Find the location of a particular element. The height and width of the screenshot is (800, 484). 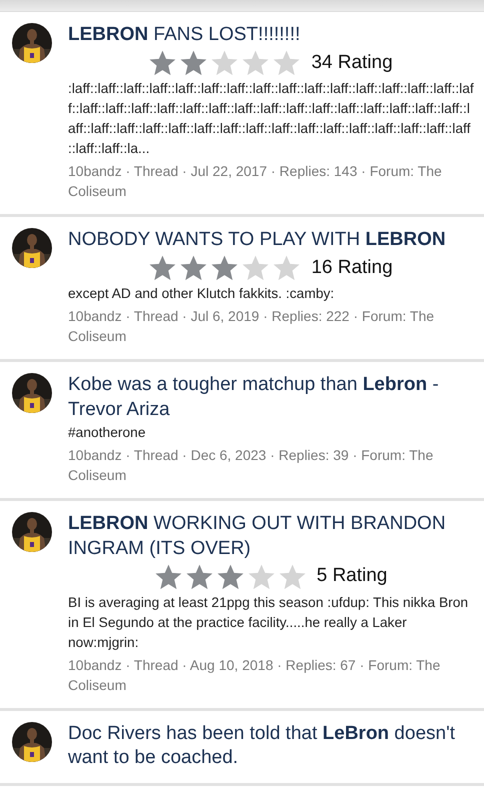

thread-title: NOBODY WANTS TO PLAY WITH LEBRON is located at coordinates (271, 240).